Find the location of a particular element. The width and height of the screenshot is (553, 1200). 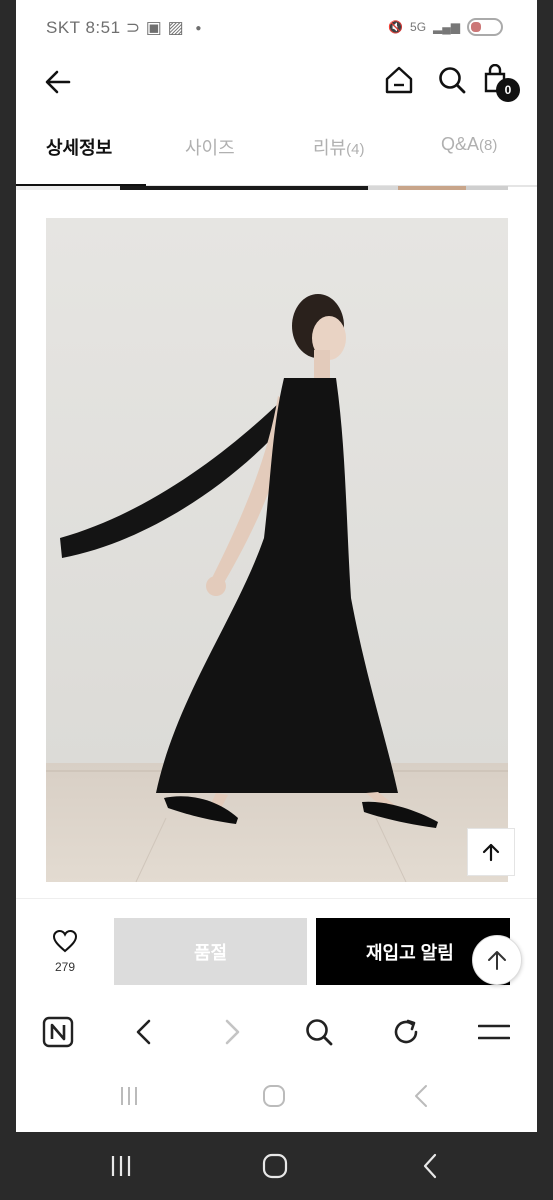

status-right: 🔇 5G ▂▄▆ is located at coordinates (445, 27).